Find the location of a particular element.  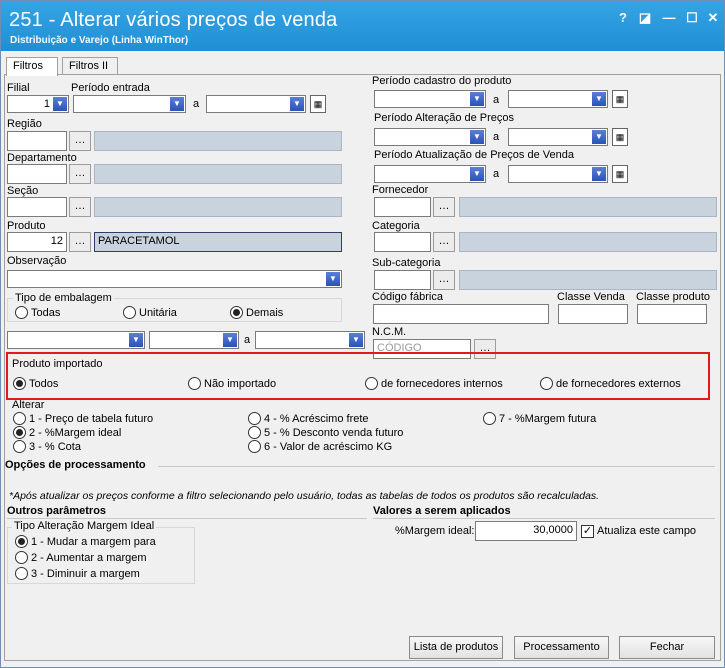

processamento-button: Processamento is located at coordinates (561, 647).